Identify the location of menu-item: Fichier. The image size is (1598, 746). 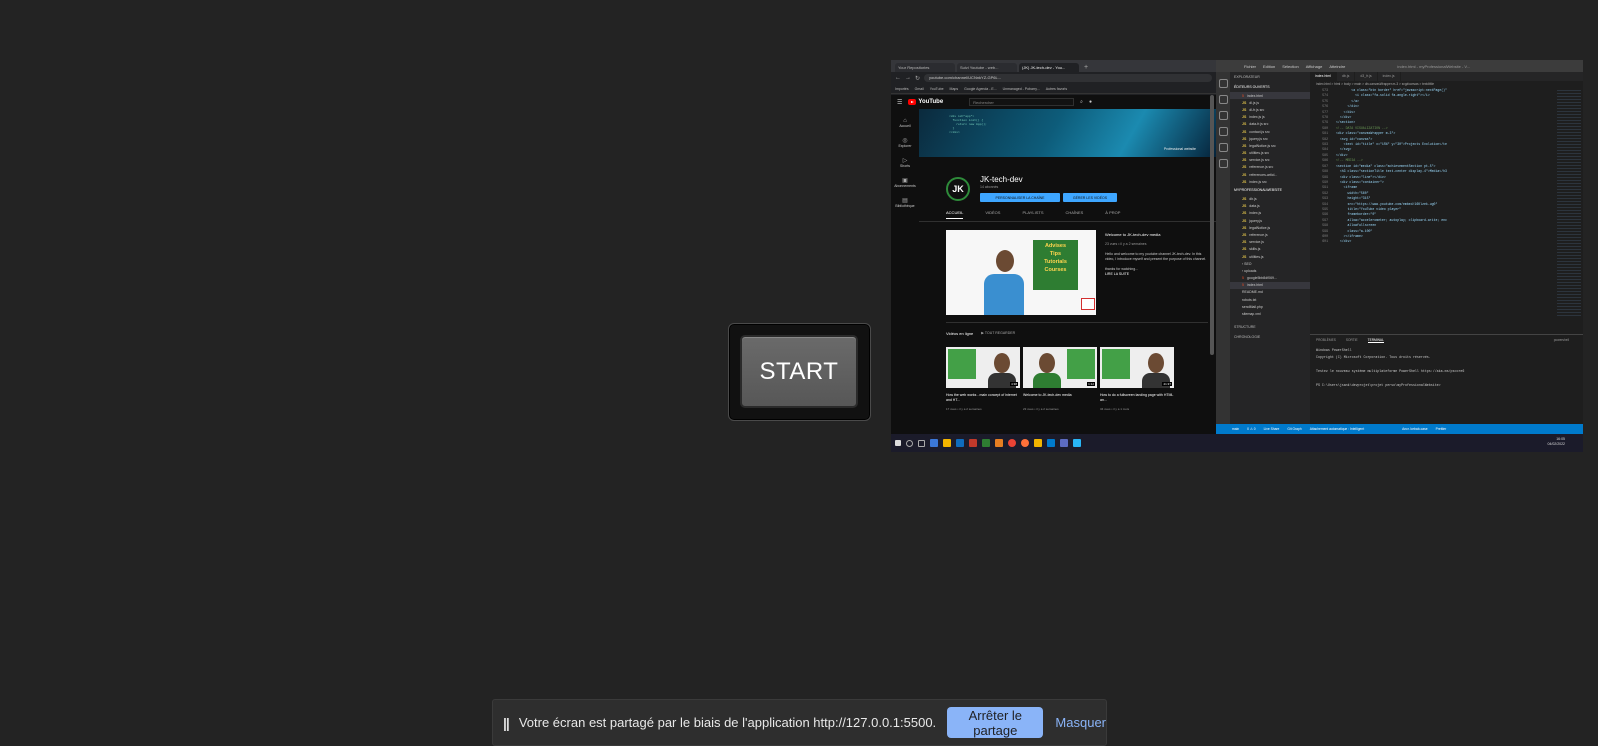
(1250, 66).